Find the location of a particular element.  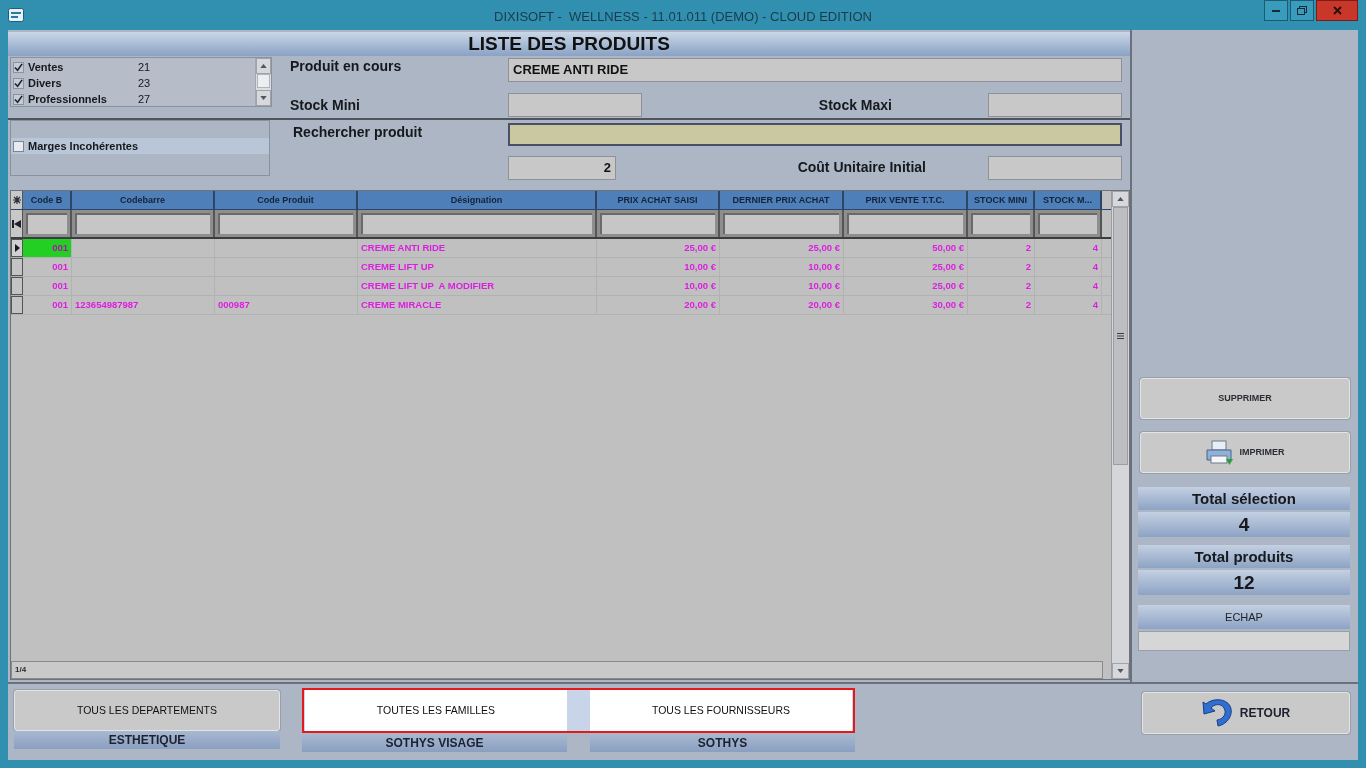

total-value: 4 is located at coordinates (1244, 524).